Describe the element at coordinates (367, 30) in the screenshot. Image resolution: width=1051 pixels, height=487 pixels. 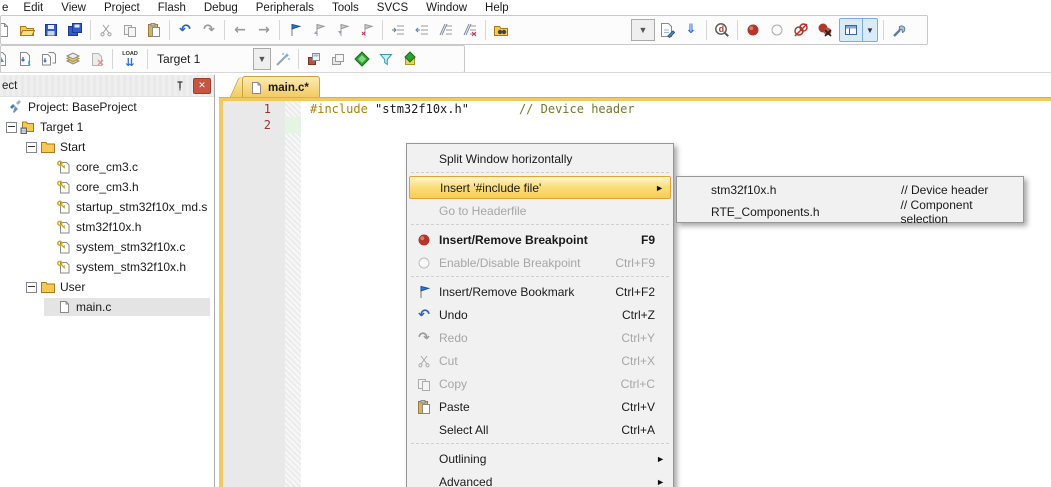
I see `clear-bookmarks-icon` at that location.